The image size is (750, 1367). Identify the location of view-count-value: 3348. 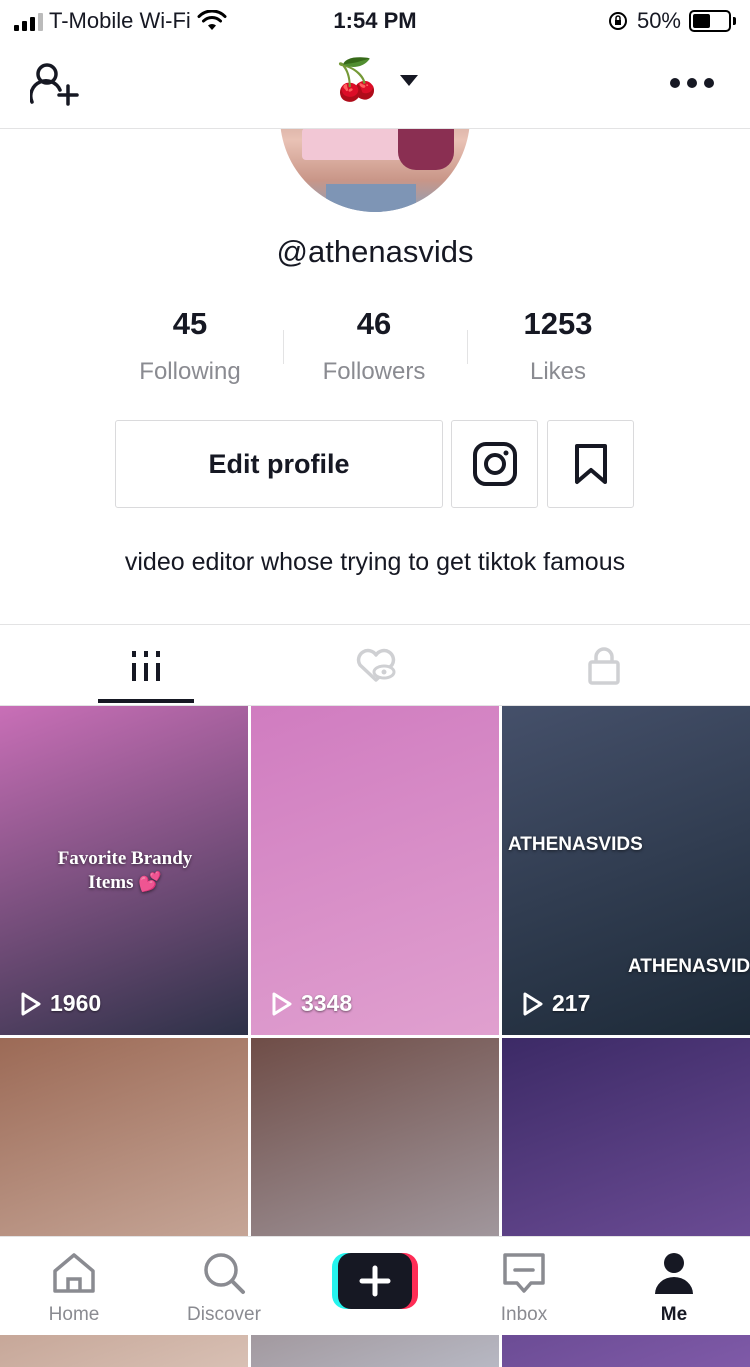
(327, 1003).